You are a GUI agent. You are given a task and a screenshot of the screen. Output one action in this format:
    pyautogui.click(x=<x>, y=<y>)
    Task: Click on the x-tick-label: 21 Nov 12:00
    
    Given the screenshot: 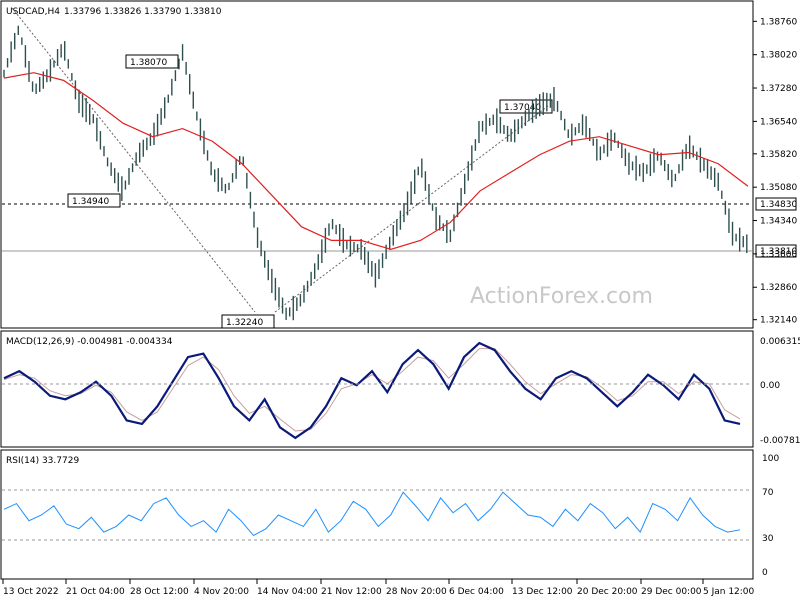 What is the action you would take?
    pyautogui.click(x=351, y=592)
    